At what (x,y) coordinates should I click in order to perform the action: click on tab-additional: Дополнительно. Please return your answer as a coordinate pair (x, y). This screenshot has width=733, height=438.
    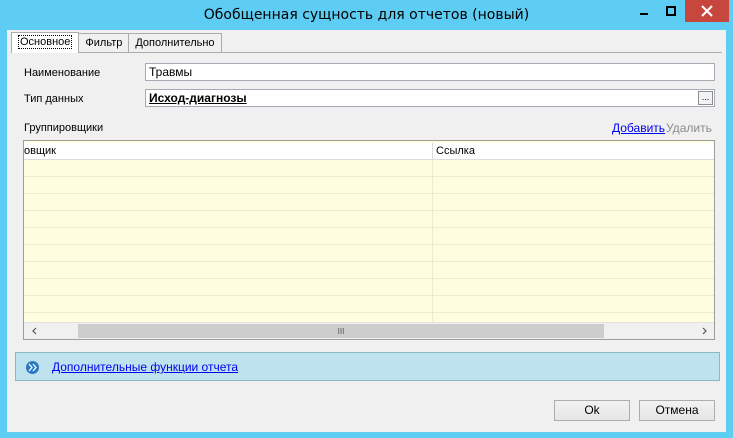
    Looking at the image, I should click on (175, 42).